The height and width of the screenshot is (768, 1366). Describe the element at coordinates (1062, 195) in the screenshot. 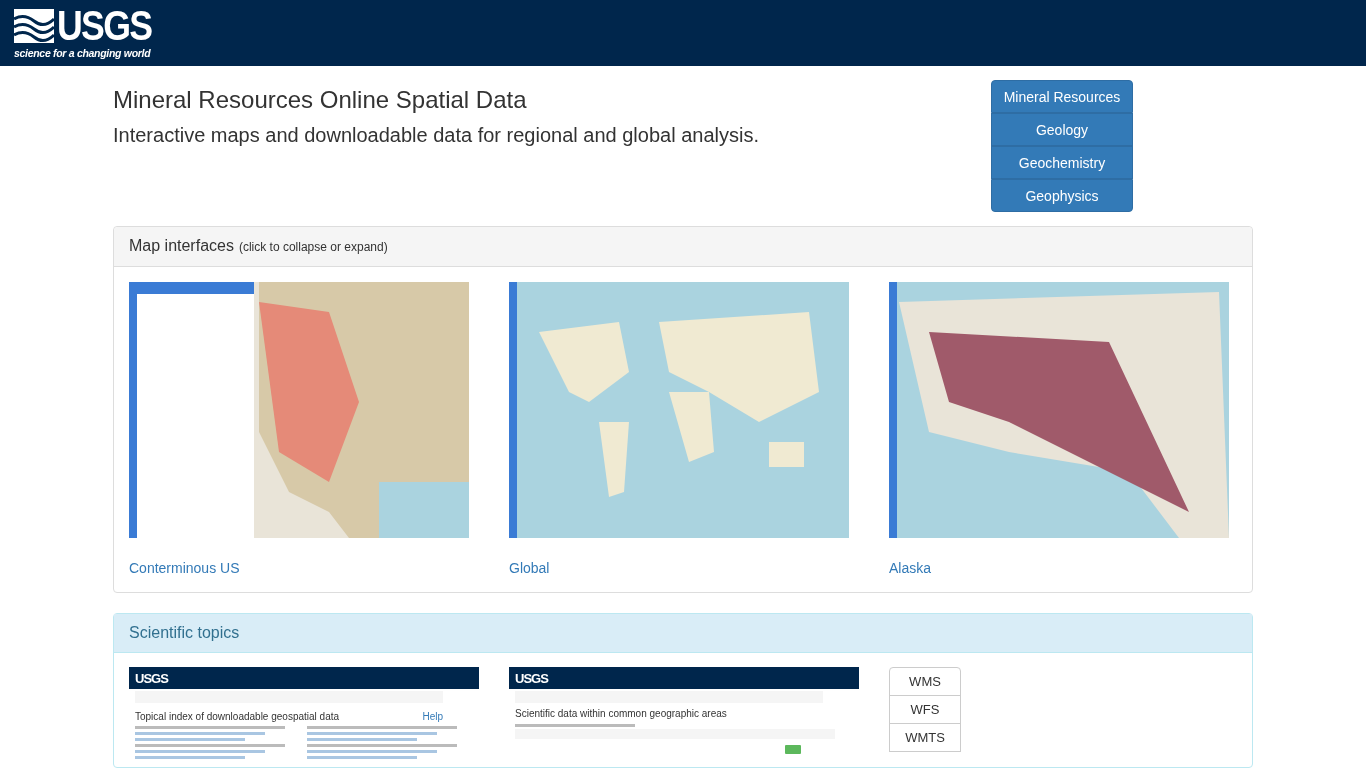

I see `nav-button: Geophysics` at that location.